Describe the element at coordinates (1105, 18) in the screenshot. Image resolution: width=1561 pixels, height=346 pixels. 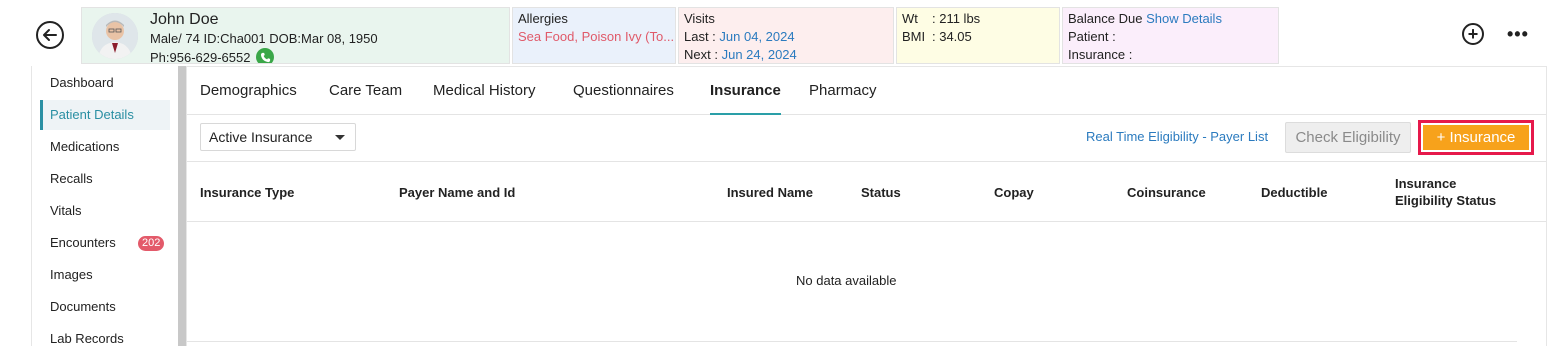
I see `balance-title: Balance Due` at that location.